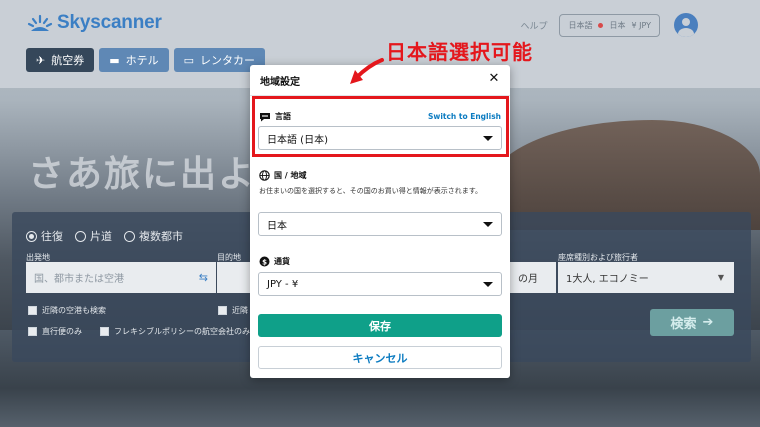 The height and width of the screenshot is (427, 760). Describe the element at coordinates (240, 310) in the screenshot. I see `nearby-airports-dest-label: 近隣` at that location.